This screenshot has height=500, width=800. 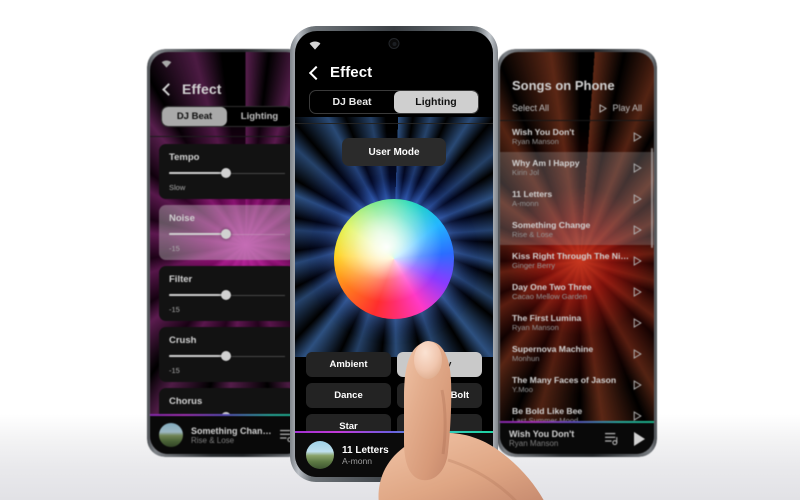 I want to click on now-playing-title: Something Change, so click(x=231, y=430).